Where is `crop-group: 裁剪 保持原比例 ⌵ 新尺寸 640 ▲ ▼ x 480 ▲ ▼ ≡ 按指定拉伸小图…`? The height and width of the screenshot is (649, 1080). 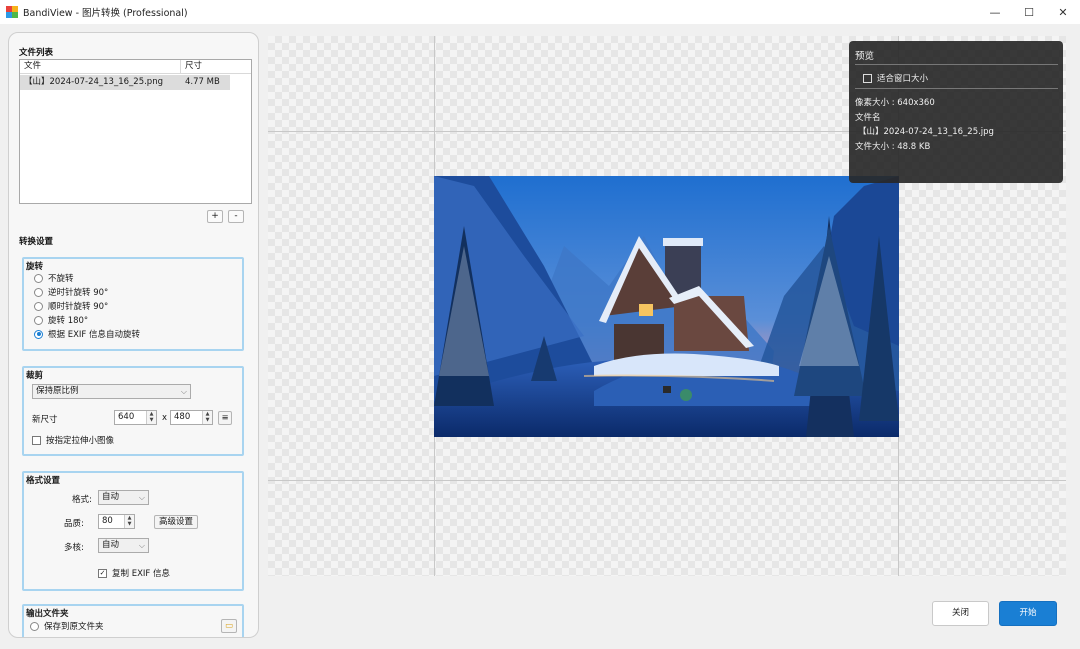
crop-group: 裁剪 保持原比例 ⌵ 新尺寸 640 ▲ ▼ x 480 ▲ ▼ ≡ 按指定拉伸小图… is located at coordinates (133, 411).